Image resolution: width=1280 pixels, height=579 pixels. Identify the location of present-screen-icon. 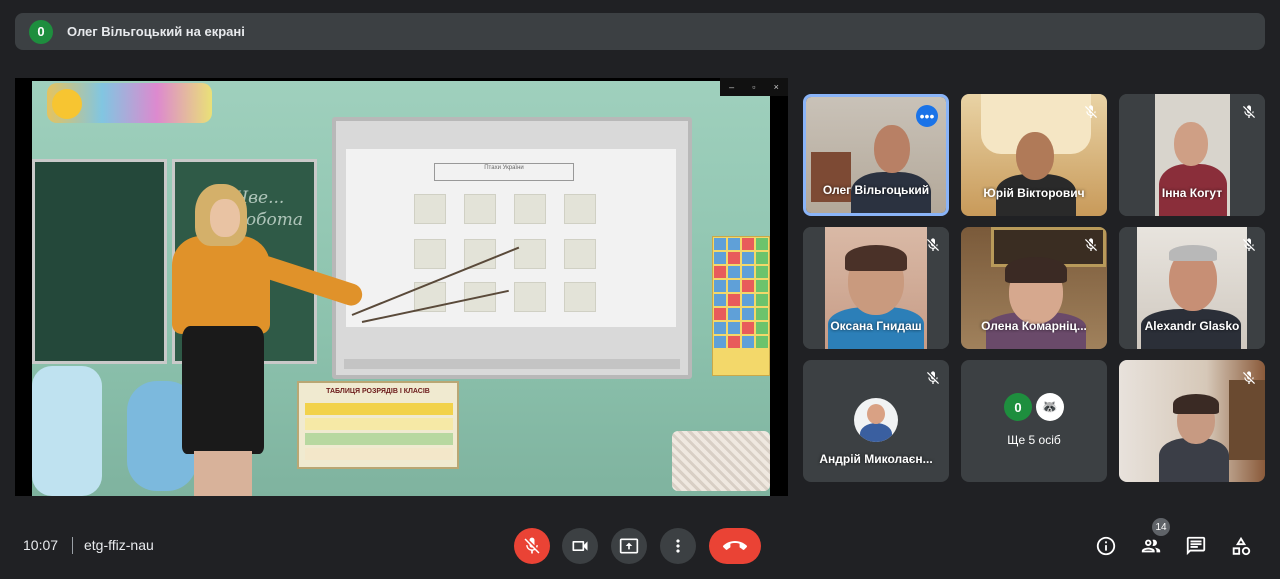
(629, 546).